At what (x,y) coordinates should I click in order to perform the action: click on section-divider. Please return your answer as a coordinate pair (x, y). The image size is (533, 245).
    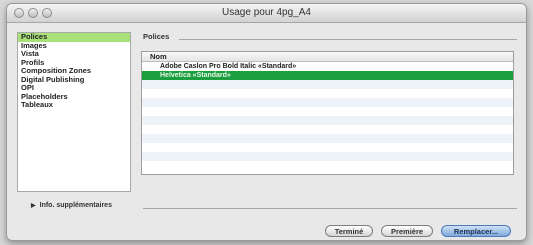
    Looking at the image, I should click on (348, 39).